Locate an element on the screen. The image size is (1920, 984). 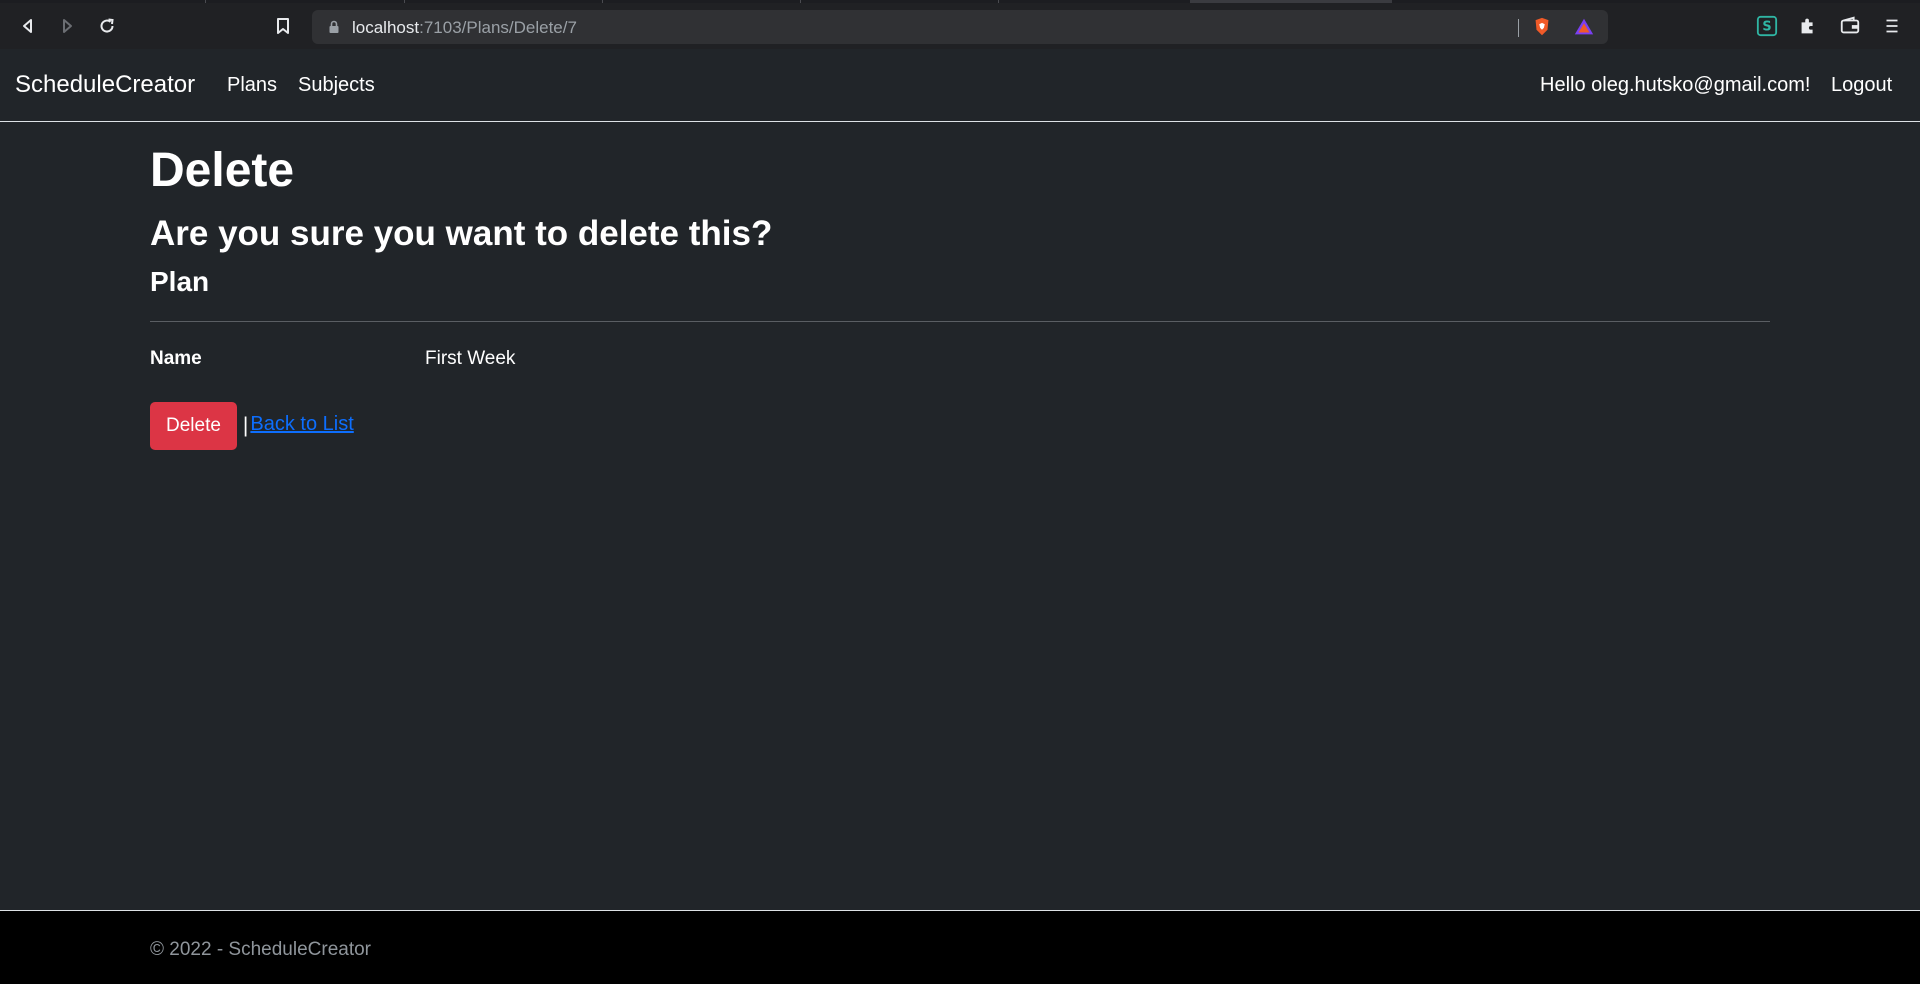
lock-icon is located at coordinates (334, 26).